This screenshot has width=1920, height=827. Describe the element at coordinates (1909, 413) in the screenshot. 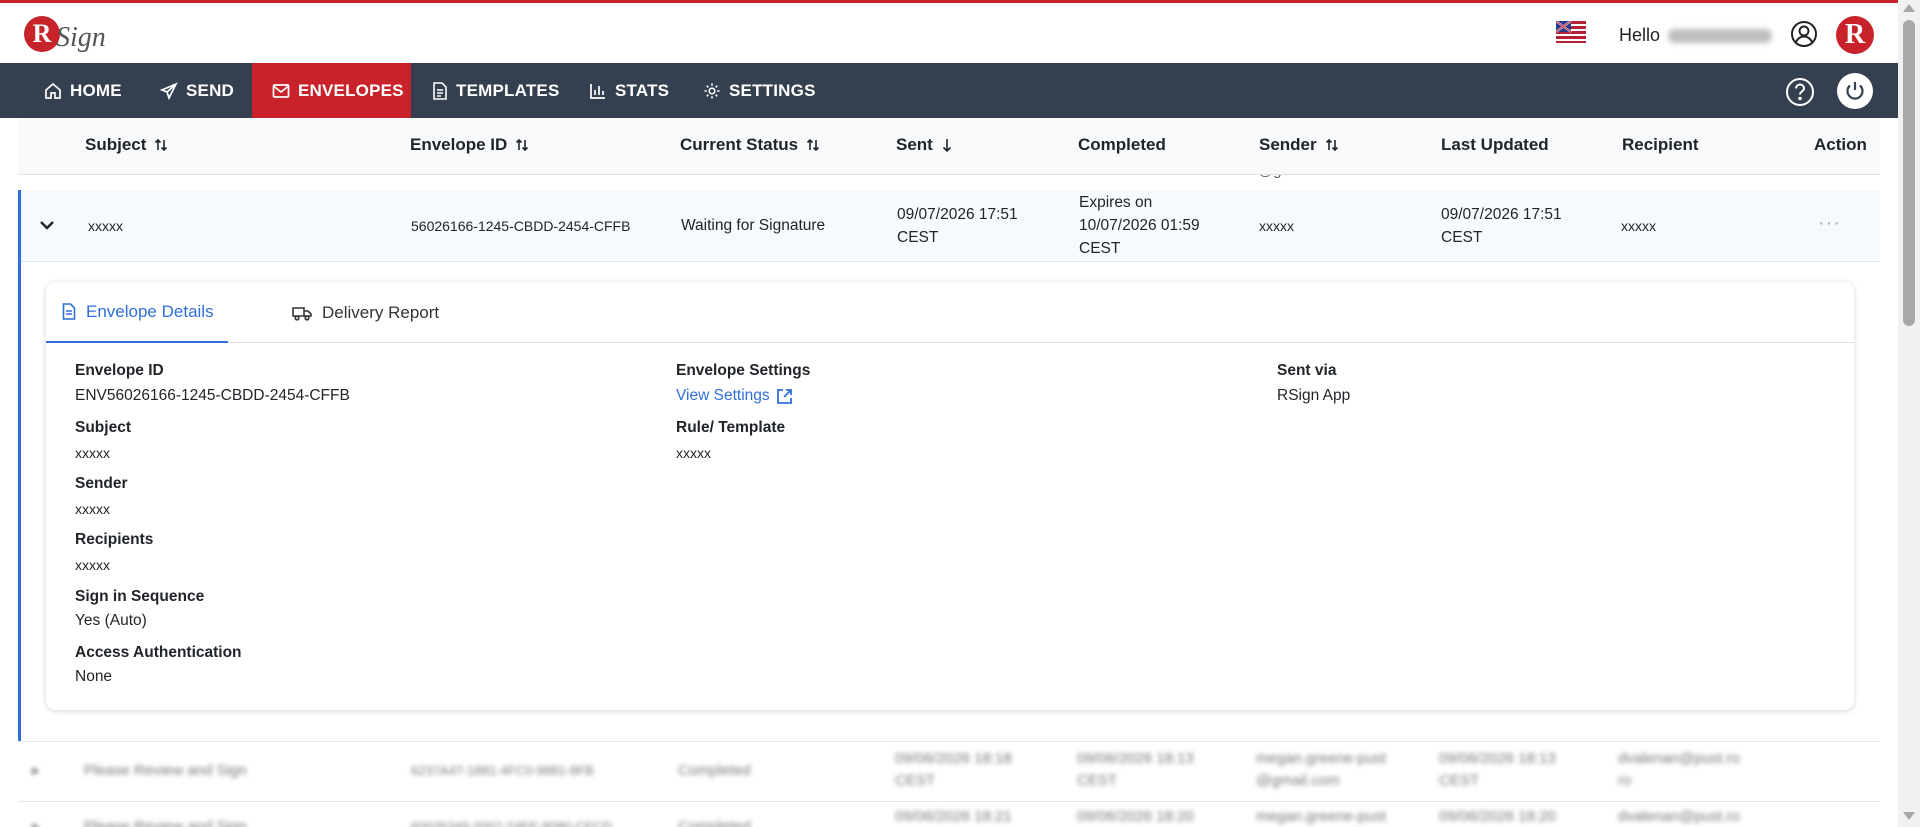

I see `page-scrollbar` at that location.